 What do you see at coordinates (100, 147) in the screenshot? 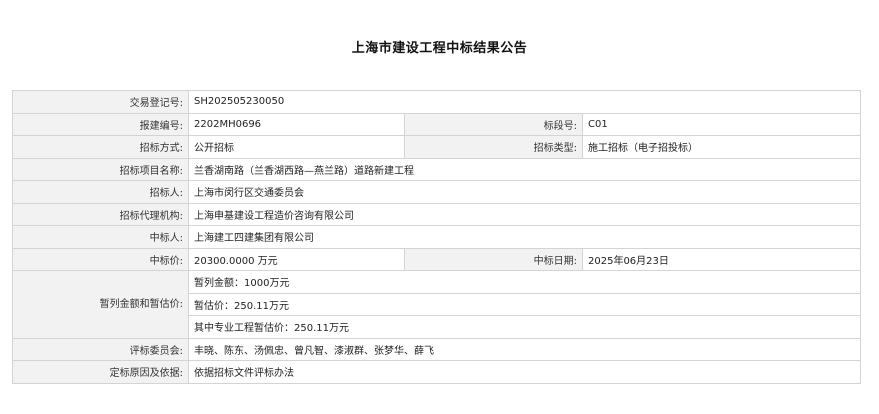
I see `bid-method-label: 招标方式:` at bounding box center [100, 147].